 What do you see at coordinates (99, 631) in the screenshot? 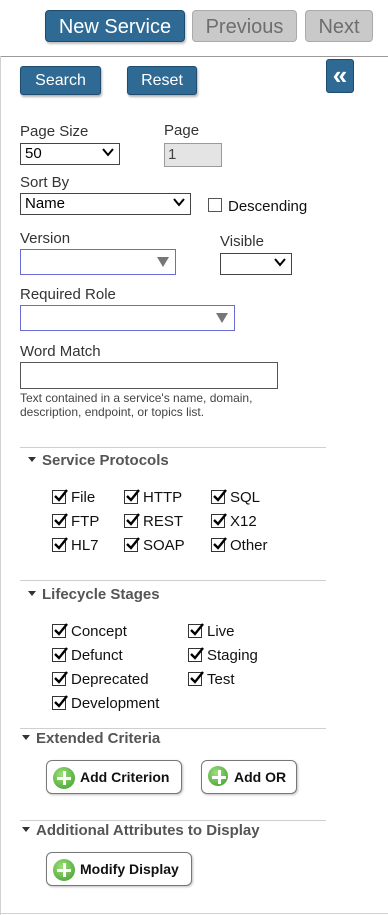
I see `lifecycle-label-concept: Concept` at bounding box center [99, 631].